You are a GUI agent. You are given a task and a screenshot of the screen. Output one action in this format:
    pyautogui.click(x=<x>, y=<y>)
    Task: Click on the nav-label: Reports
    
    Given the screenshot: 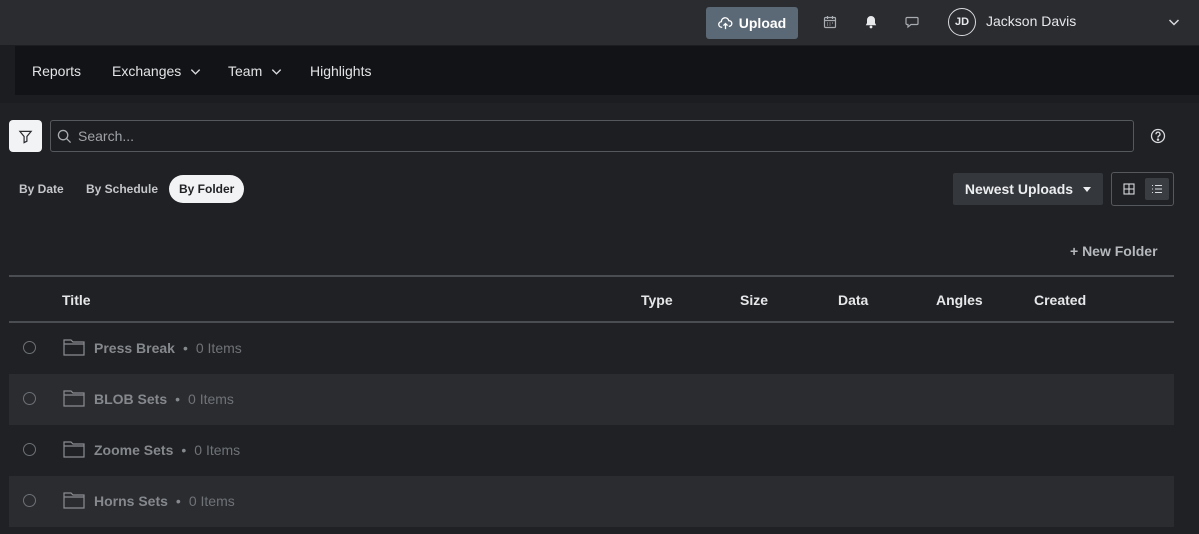 What is the action you would take?
    pyautogui.click(x=57, y=71)
    